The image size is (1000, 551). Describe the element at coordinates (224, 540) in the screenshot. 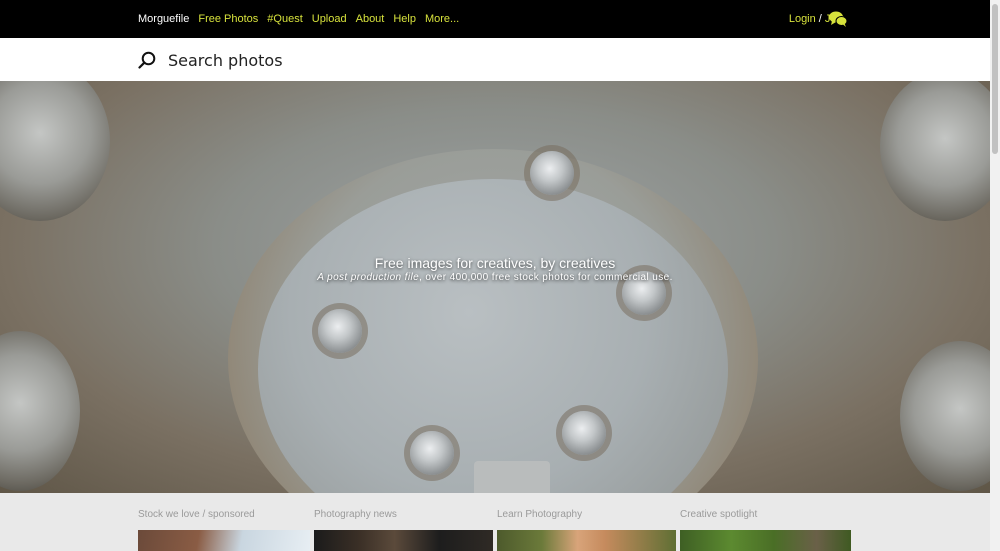

I see `section-thumbnail-stock` at that location.